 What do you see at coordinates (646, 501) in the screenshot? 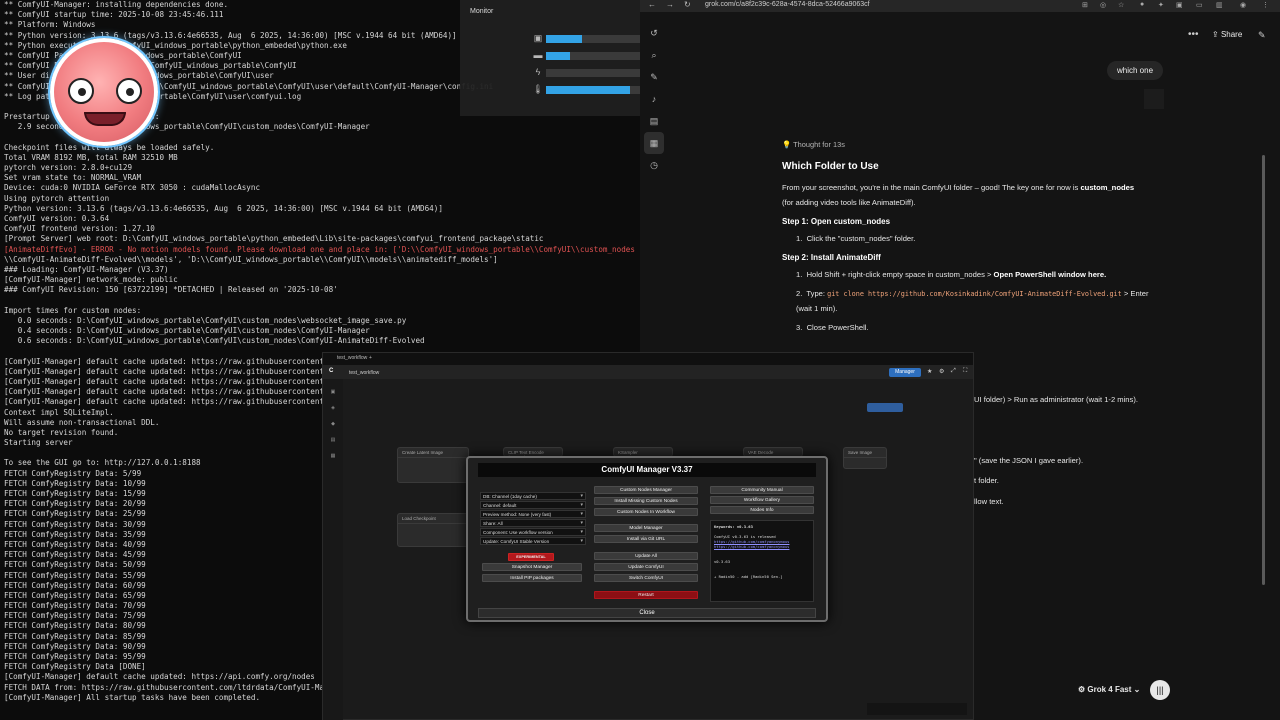
I see `install-missing-nodes-button: Install Missing Custom Nodes` at bounding box center [646, 501].